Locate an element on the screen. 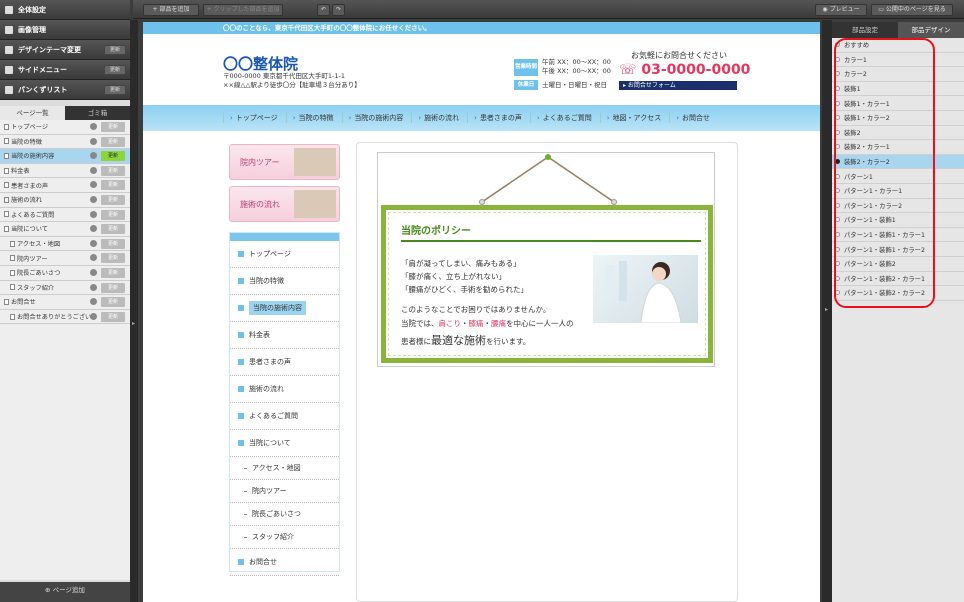 The height and width of the screenshot is (602, 964). left-menu: 全体設定 画像管理 デザインテーマ変更 更新 サイドメニュー 更新パンくずリスト 更新 is located at coordinates (65, 50).